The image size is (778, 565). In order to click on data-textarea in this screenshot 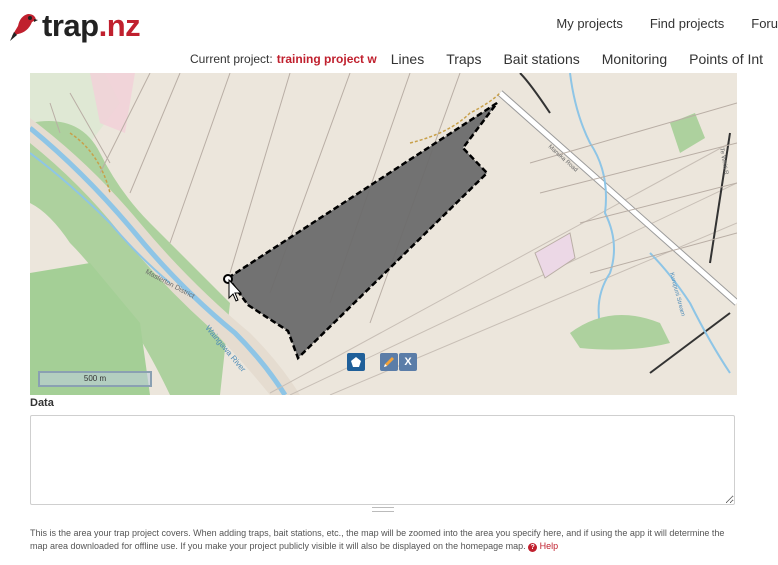, I will do `click(382, 460)`.